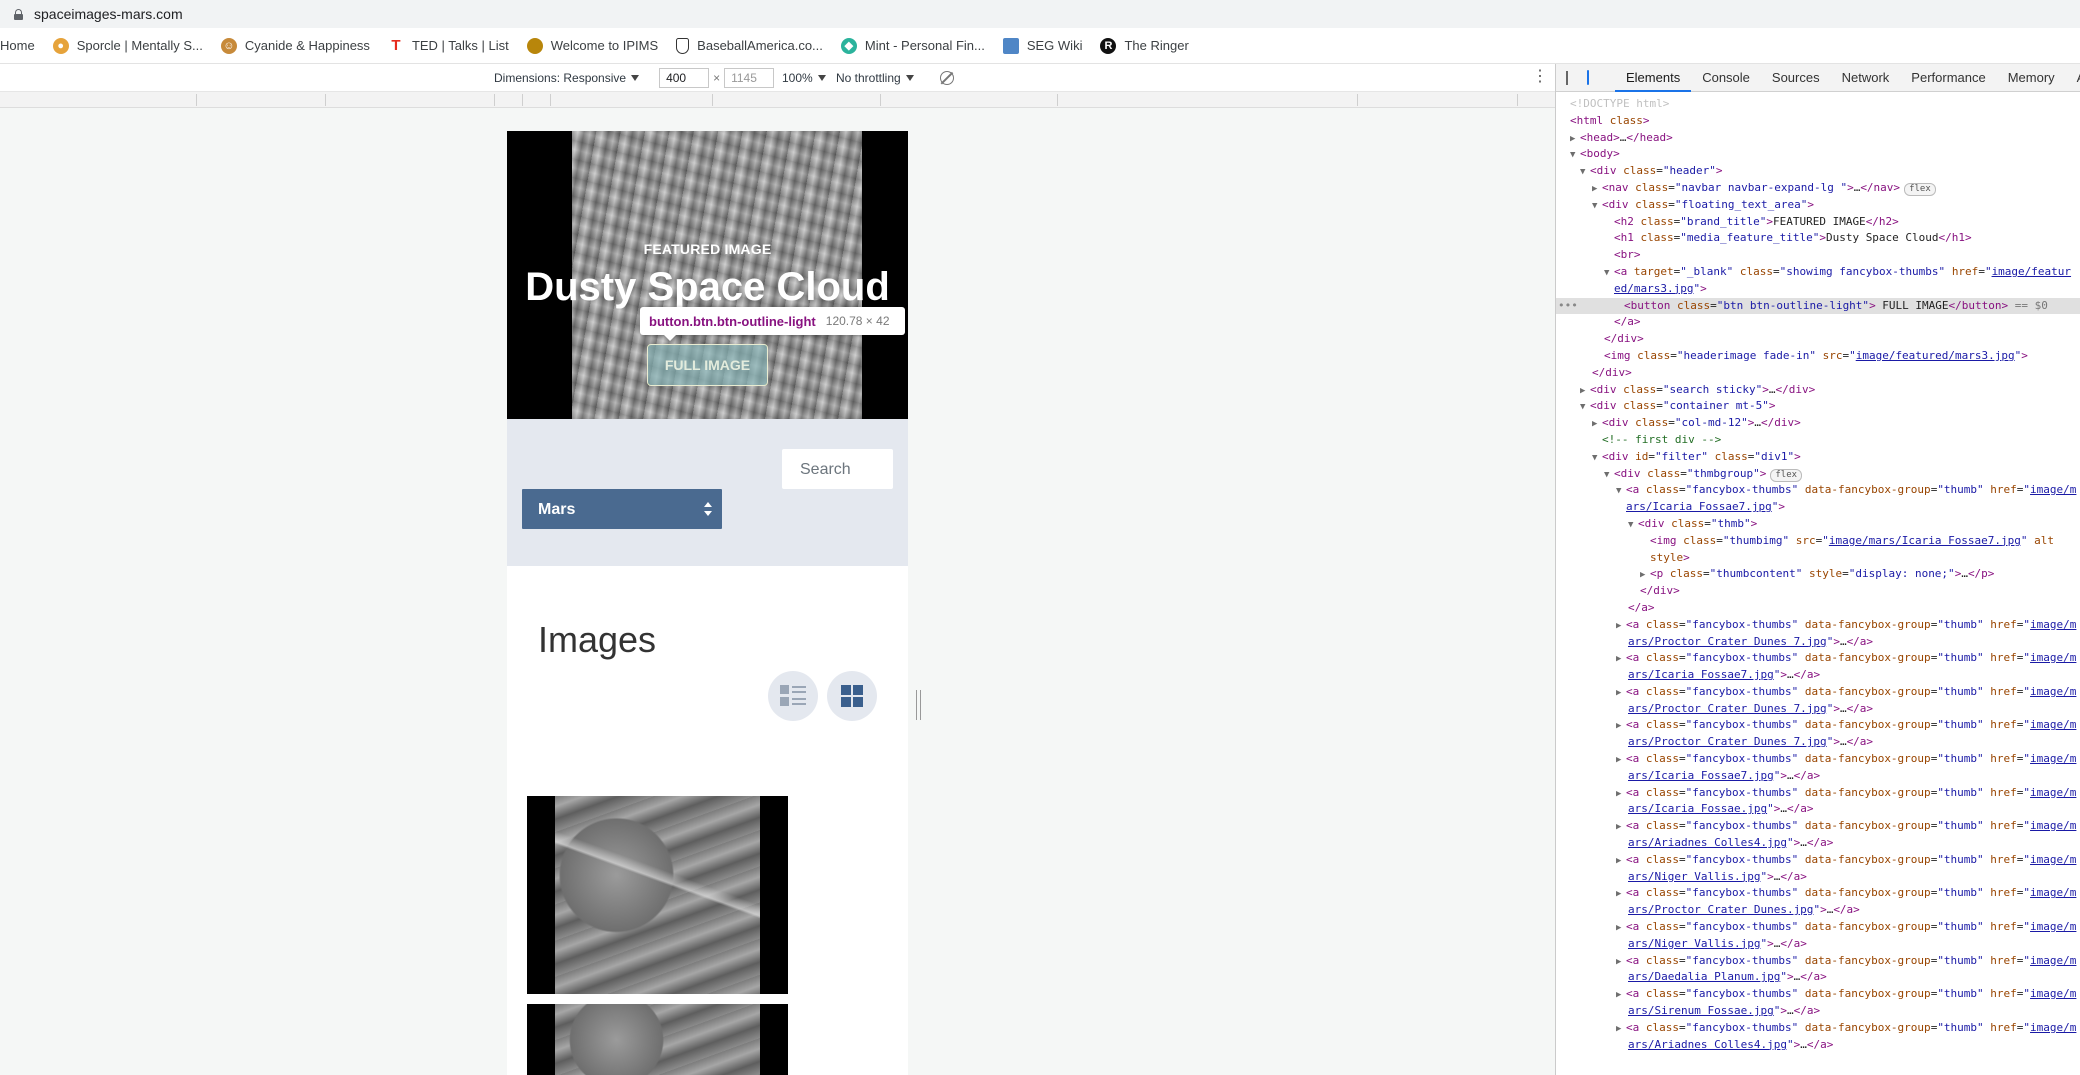  What do you see at coordinates (1818, 440) in the screenshot?
I see `dom-node: <!-- first div -->` at bounding box center [1818, 440].